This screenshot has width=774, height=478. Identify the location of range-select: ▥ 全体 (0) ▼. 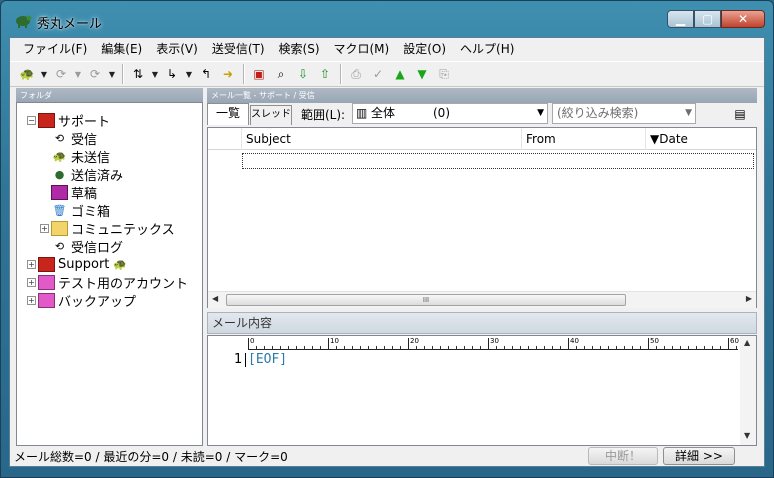
(450, 113).